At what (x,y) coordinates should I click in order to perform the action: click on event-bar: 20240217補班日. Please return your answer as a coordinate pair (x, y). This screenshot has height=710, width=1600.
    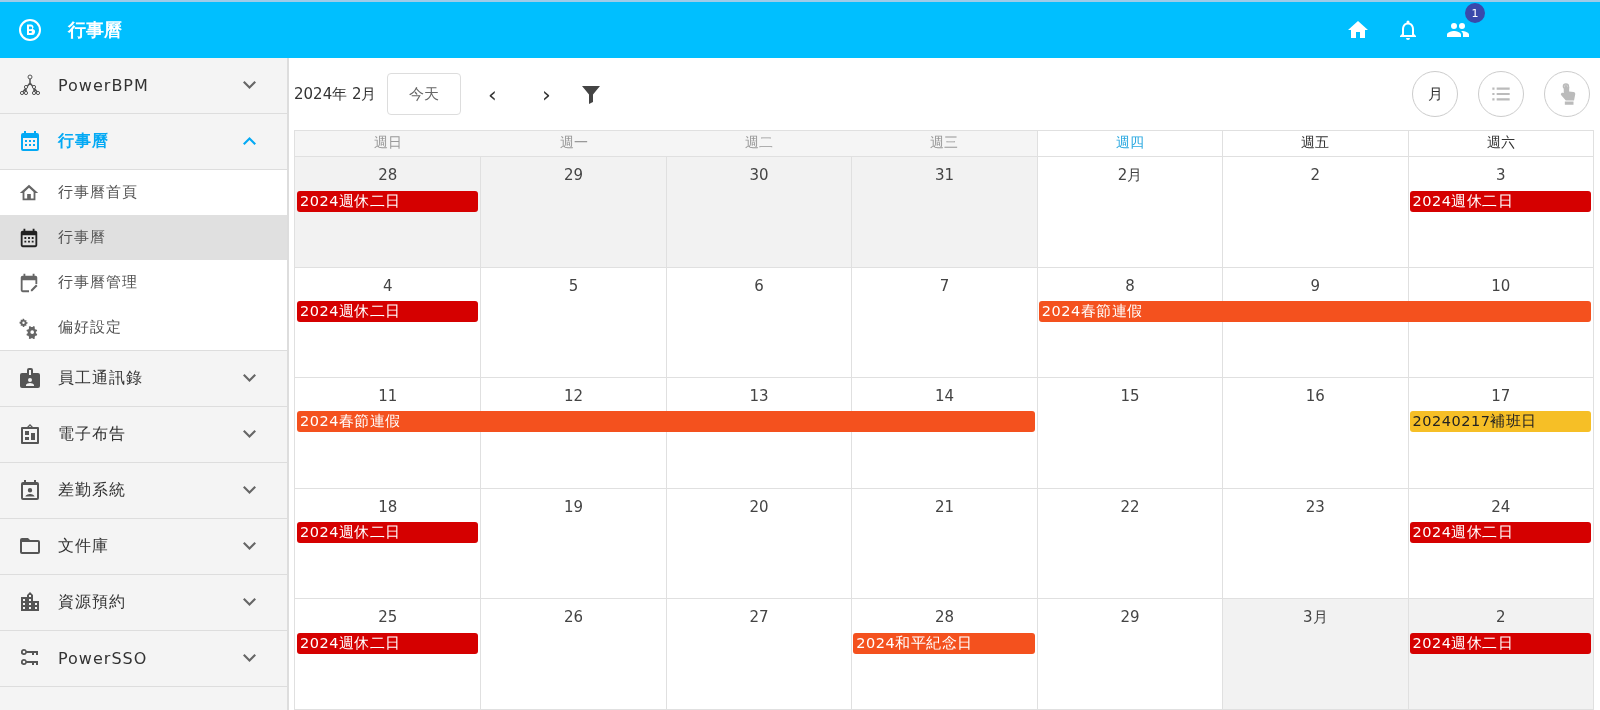
    Looking at the image, I should click on (1500, 422).